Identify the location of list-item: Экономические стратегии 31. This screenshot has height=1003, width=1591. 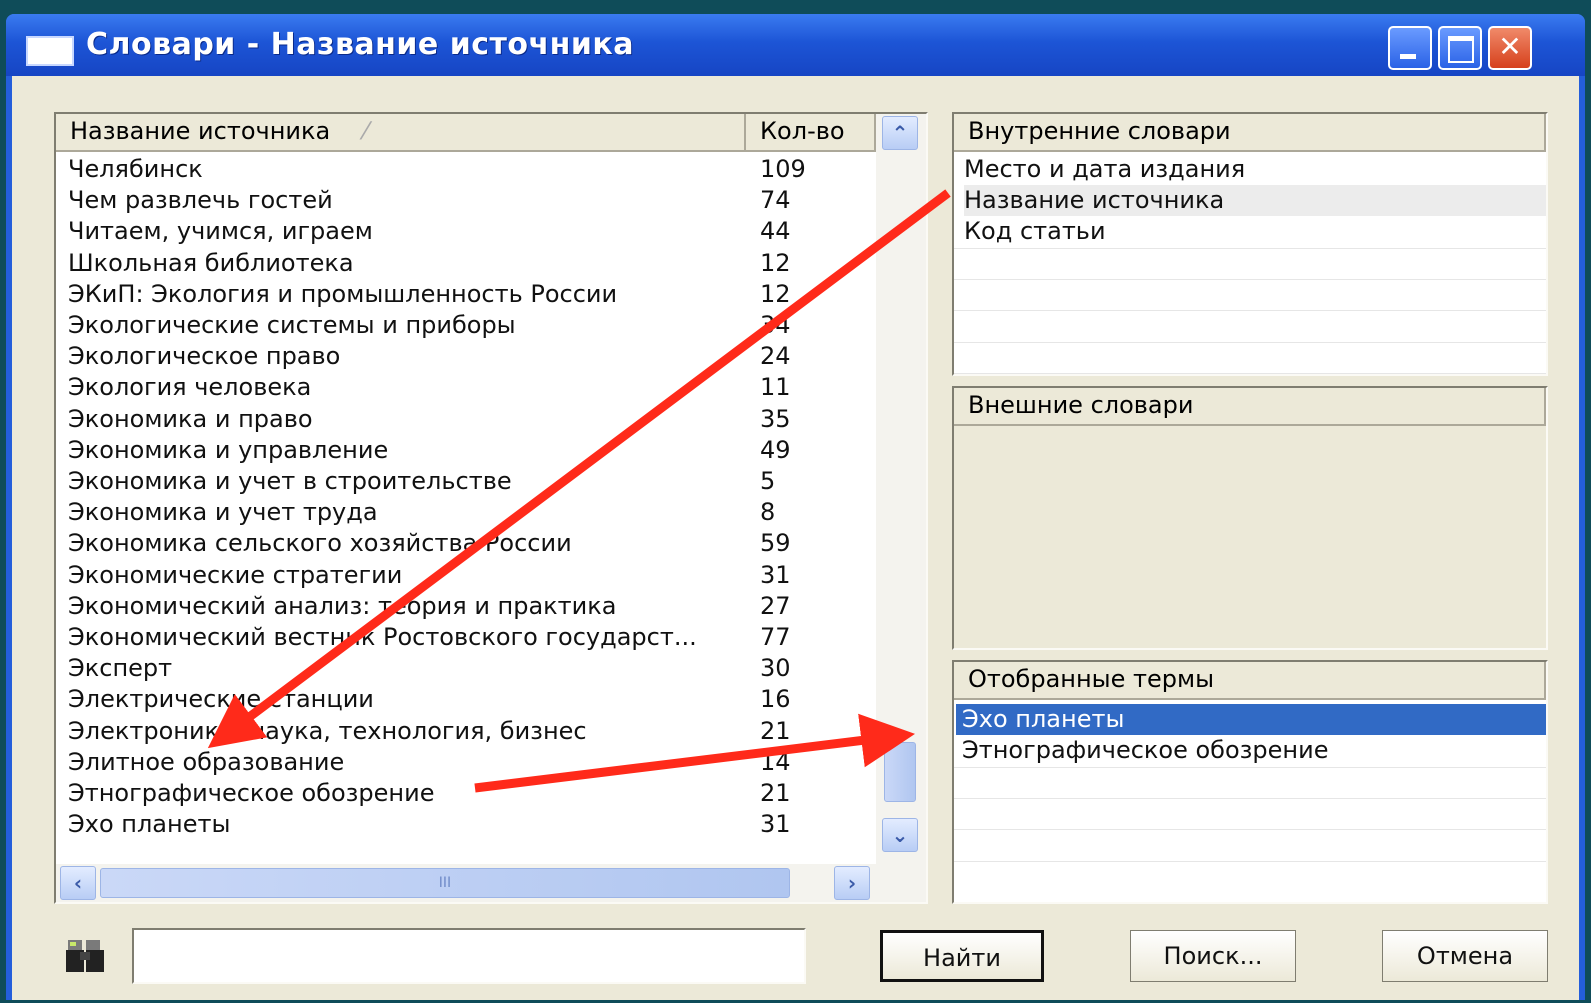
(466, 575).